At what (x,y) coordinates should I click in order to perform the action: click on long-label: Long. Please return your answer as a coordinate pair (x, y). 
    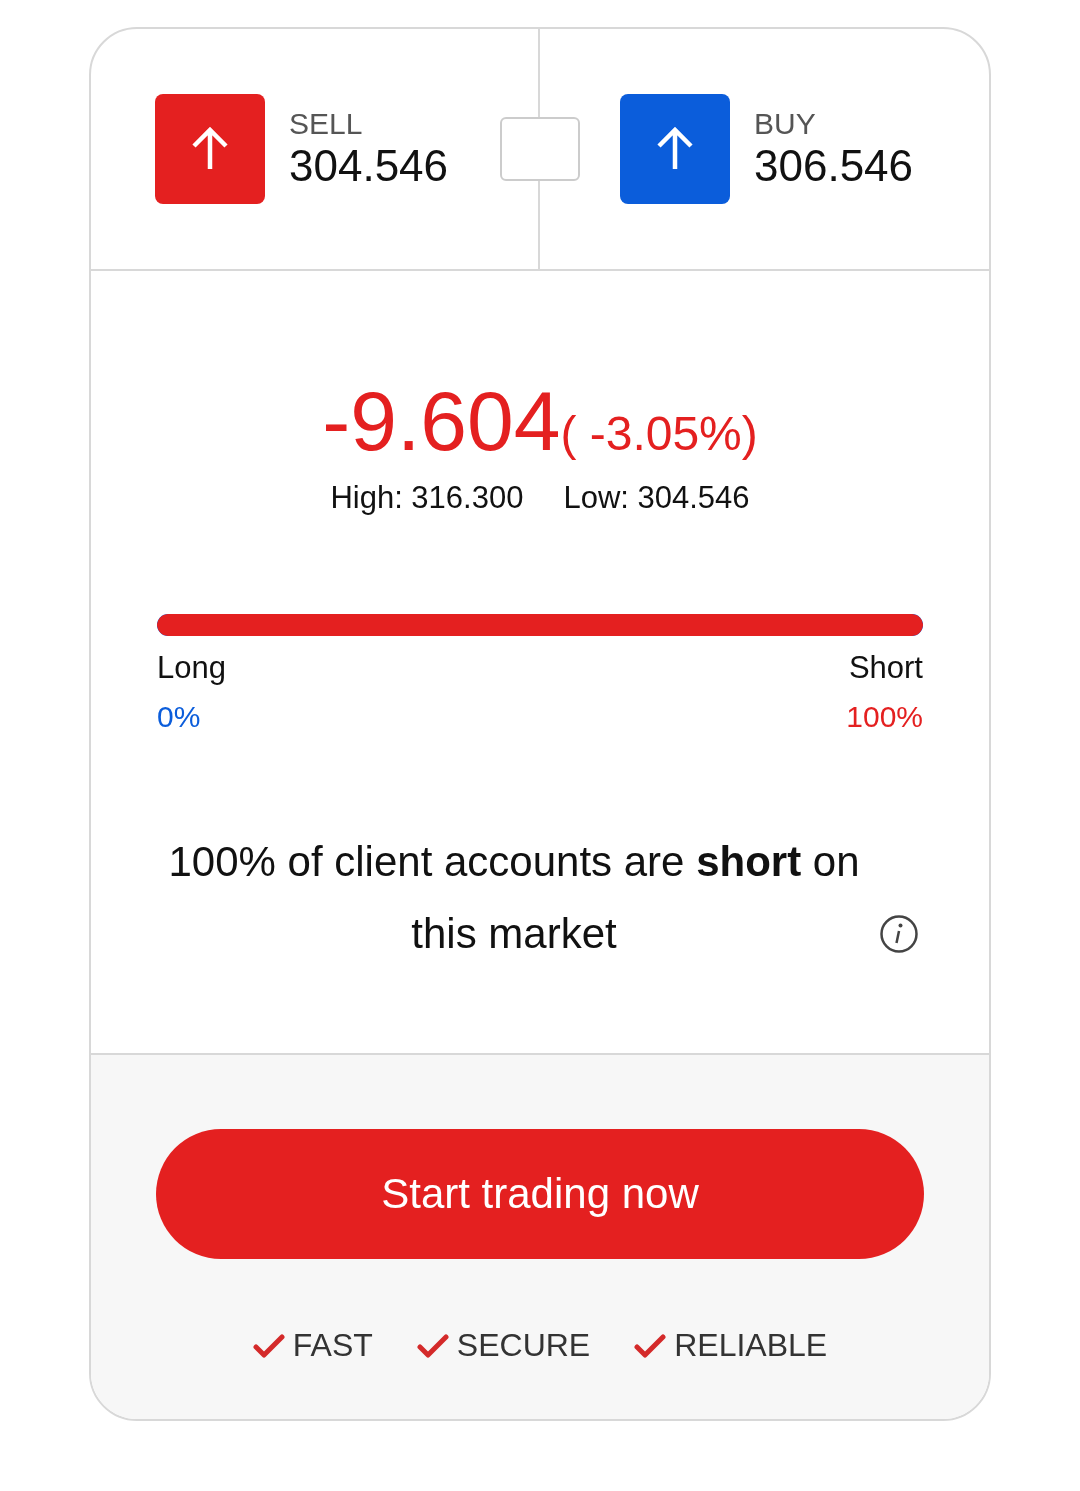
    Looking at the image, I should click on (191, 668).